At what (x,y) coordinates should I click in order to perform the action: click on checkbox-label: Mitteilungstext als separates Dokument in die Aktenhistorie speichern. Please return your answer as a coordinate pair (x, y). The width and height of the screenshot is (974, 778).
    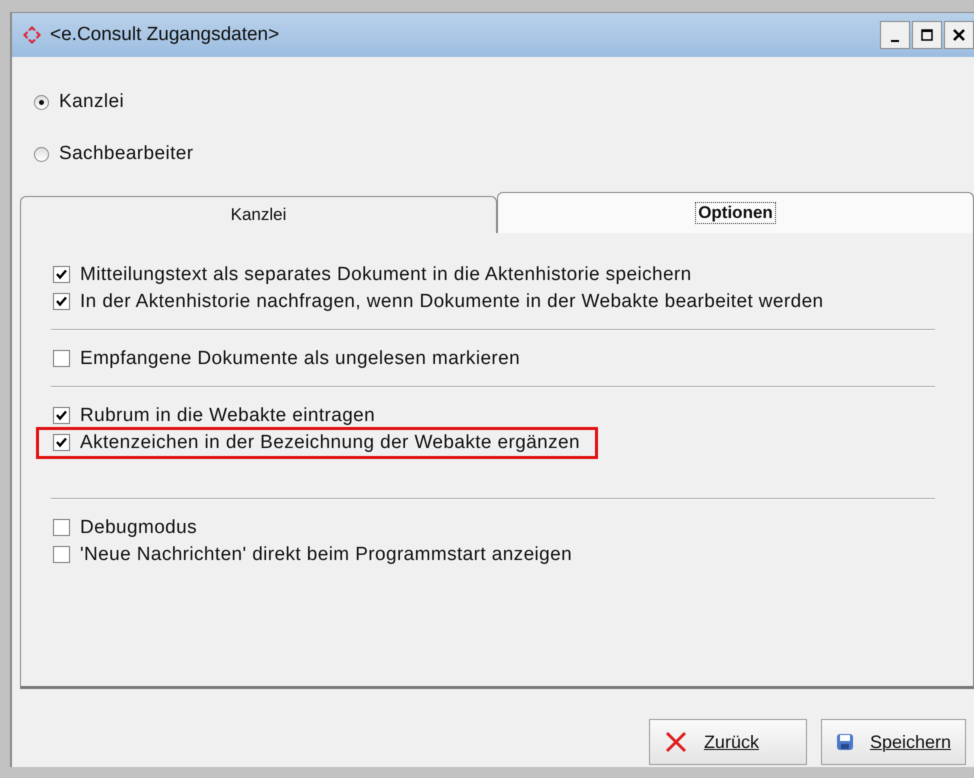
    Looking at the image, I should click on (386, 275).